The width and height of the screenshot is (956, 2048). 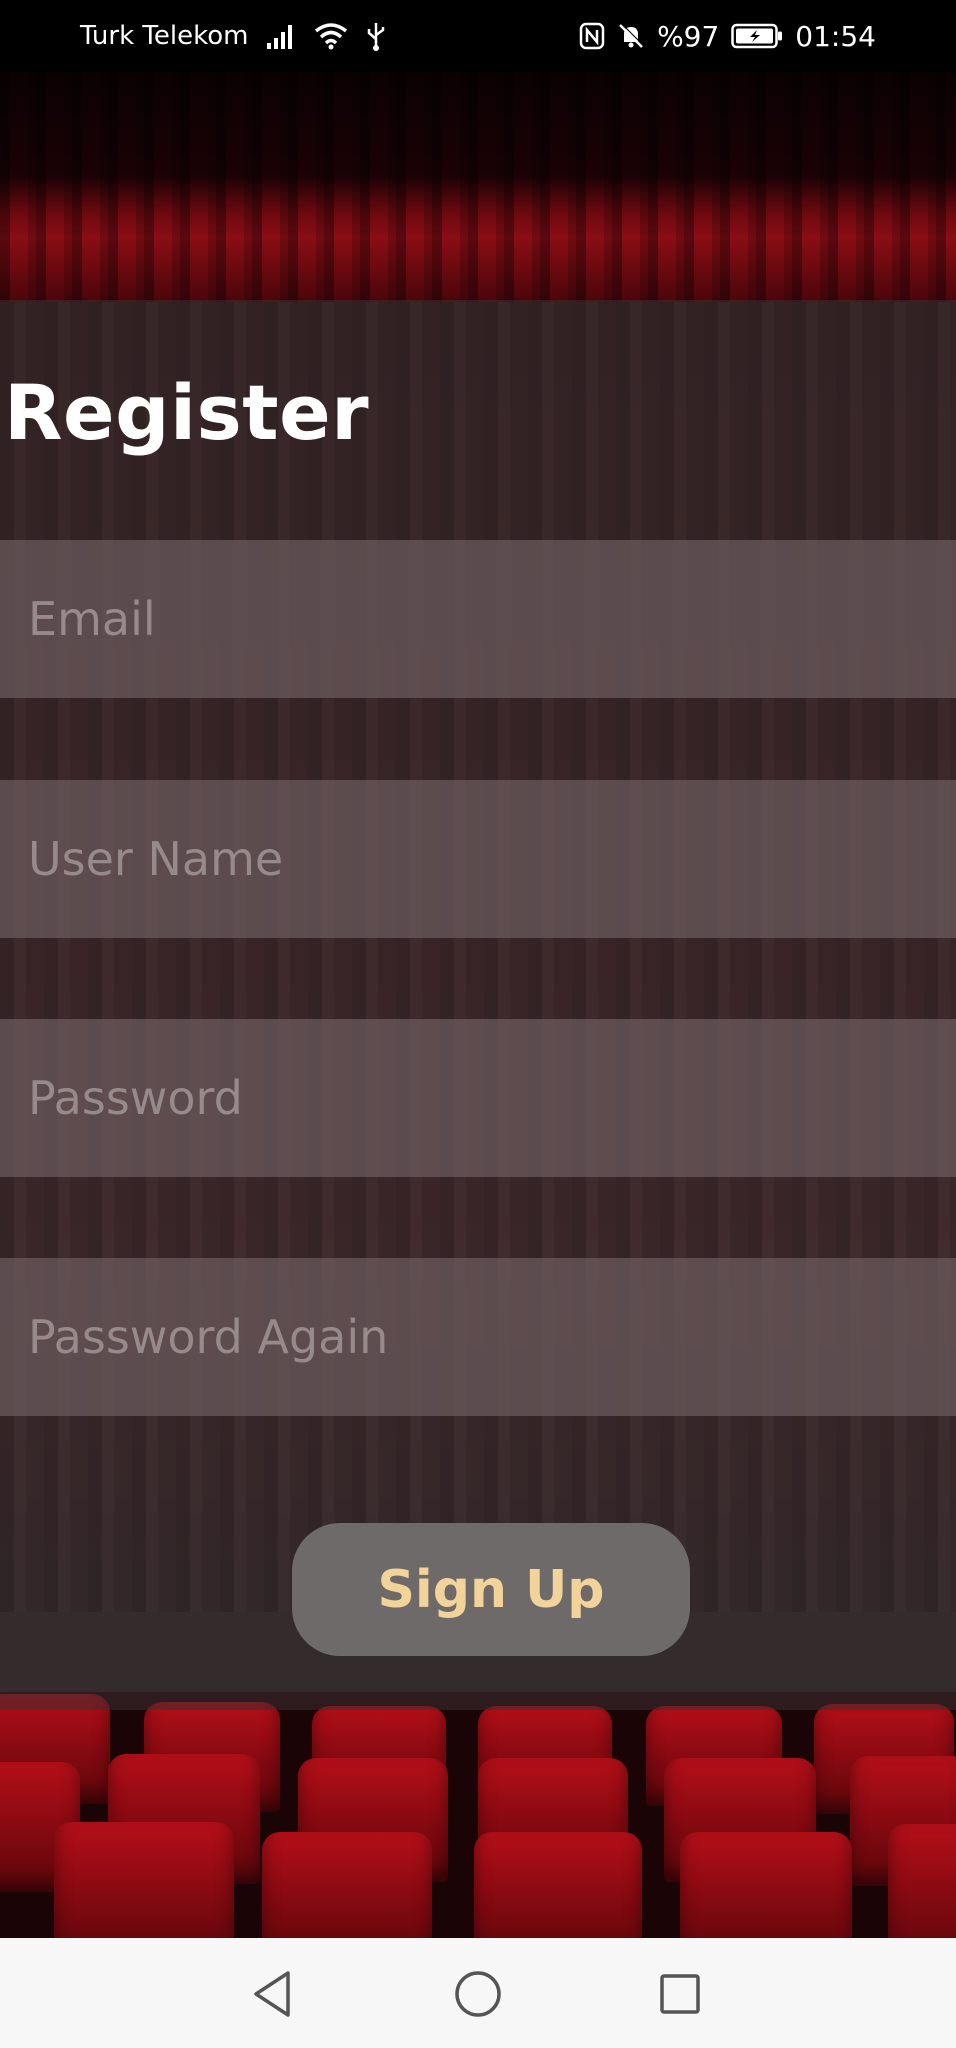 I want to click on page-title: Register, so click(x=187, y=412).